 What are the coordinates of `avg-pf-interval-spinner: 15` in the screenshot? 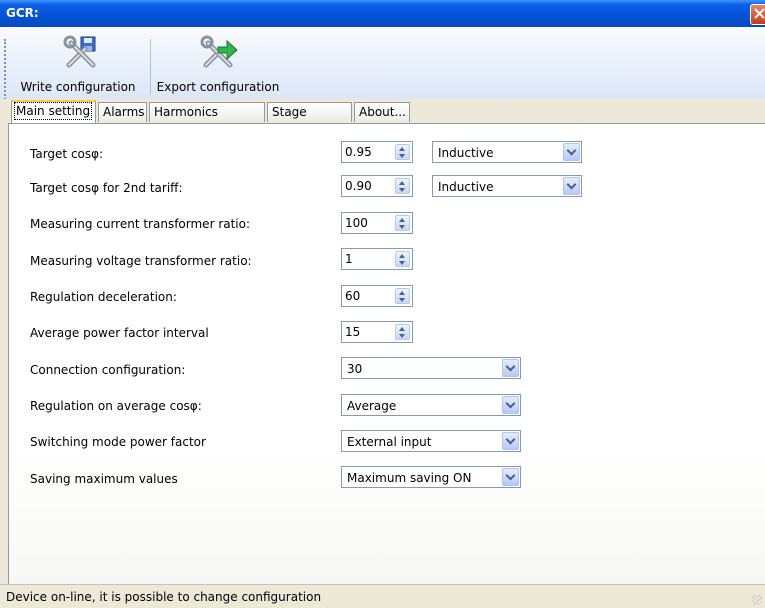 It's located at (377, 332).